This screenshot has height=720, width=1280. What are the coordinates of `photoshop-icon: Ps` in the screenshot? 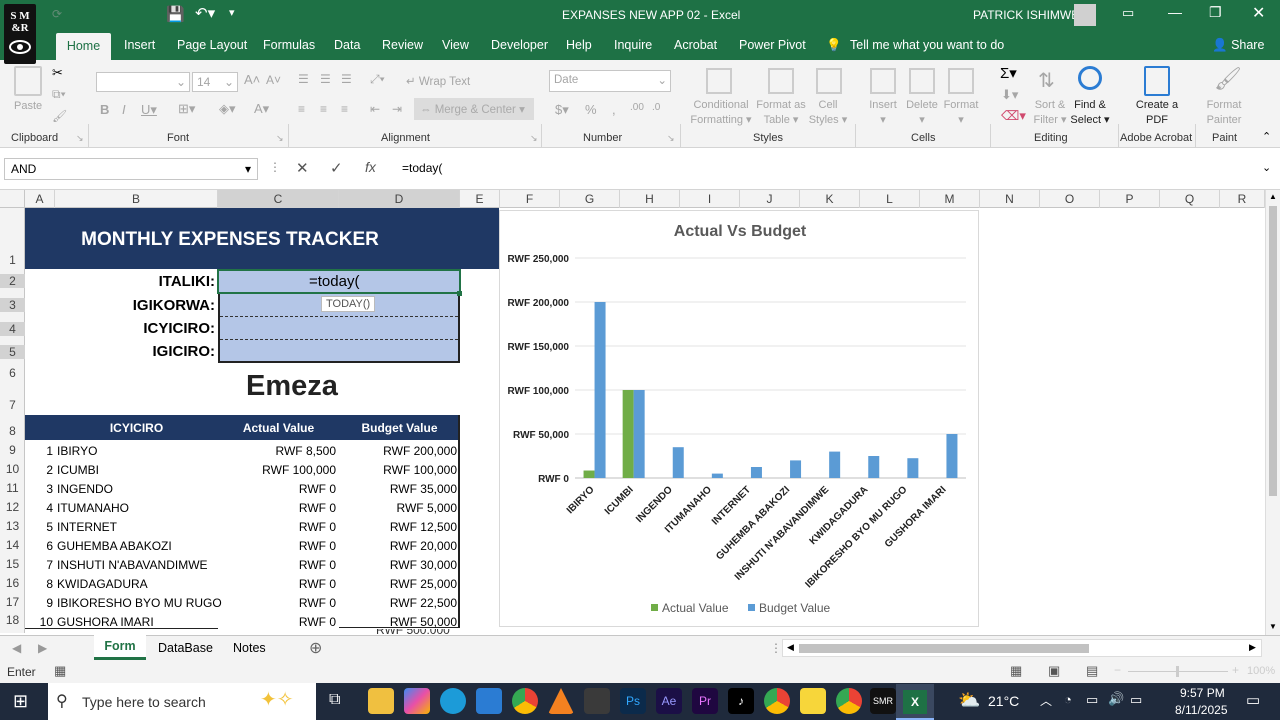 It's located at (633, 701).